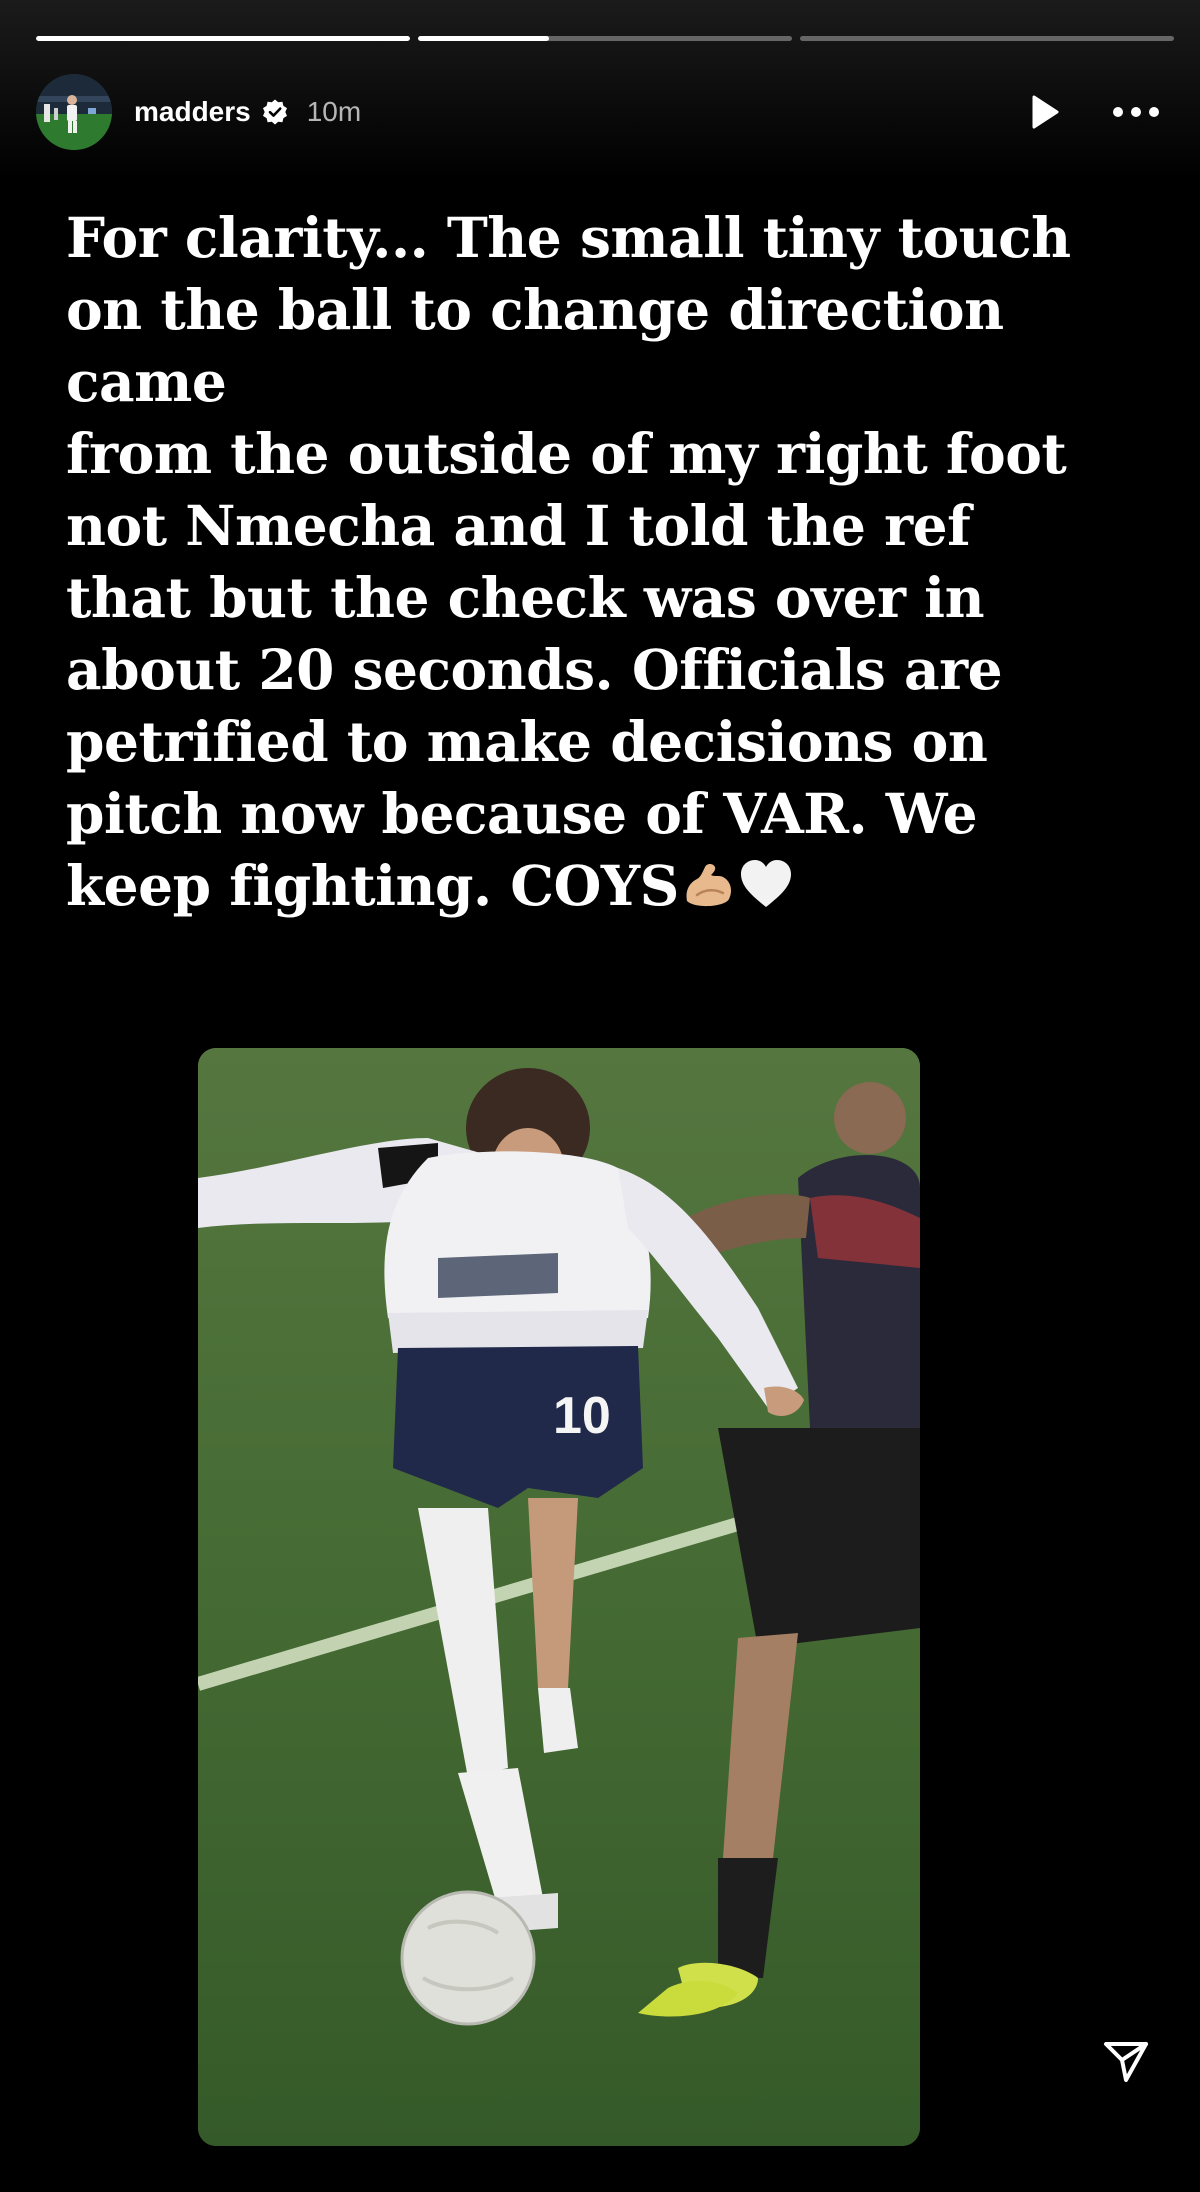 Image resolution: width=1200 pixels, height=2192 pixels. Describe the element at coordinates (1136, 112) in the screenshot. I see `more-icon` at that location.